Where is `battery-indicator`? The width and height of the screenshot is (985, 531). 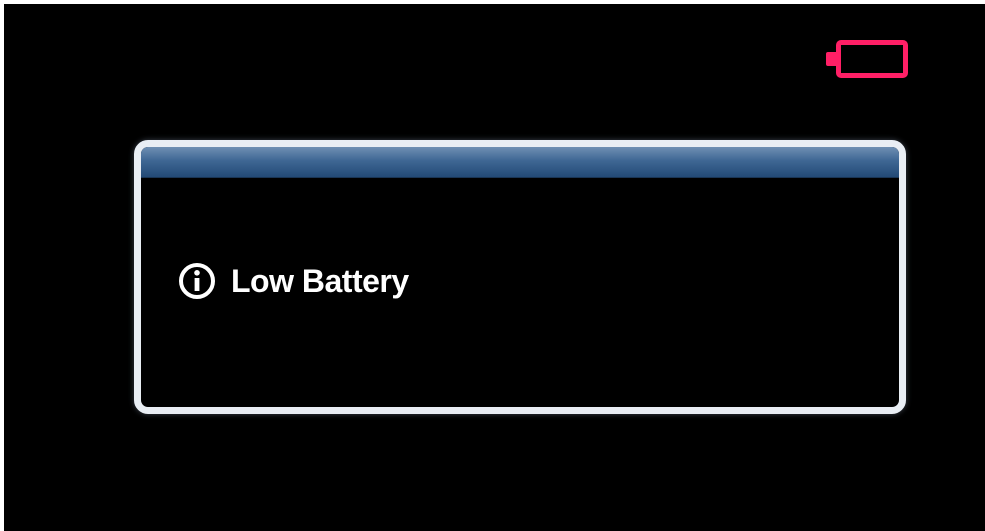
battery-indicator is located at coordinates (868, 62).